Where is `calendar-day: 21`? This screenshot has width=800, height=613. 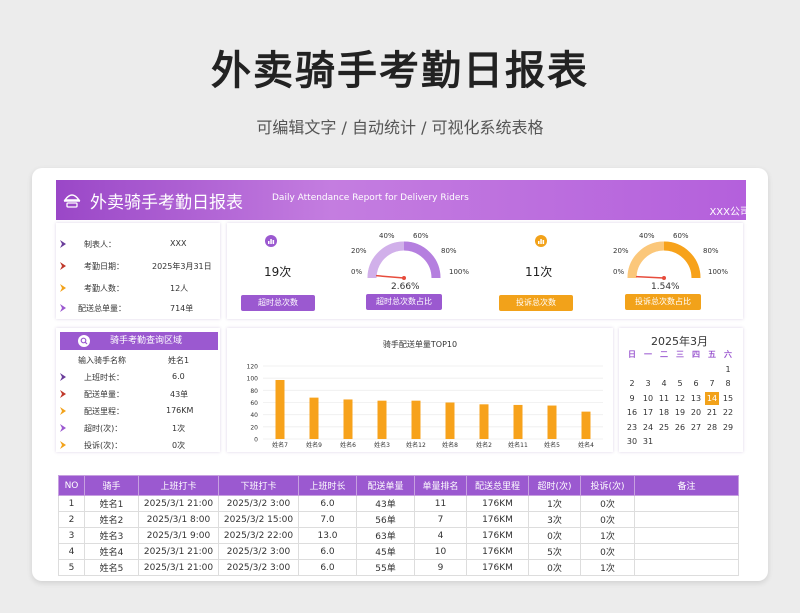
calendar-day: 21 is located at coordinates (712, 412).